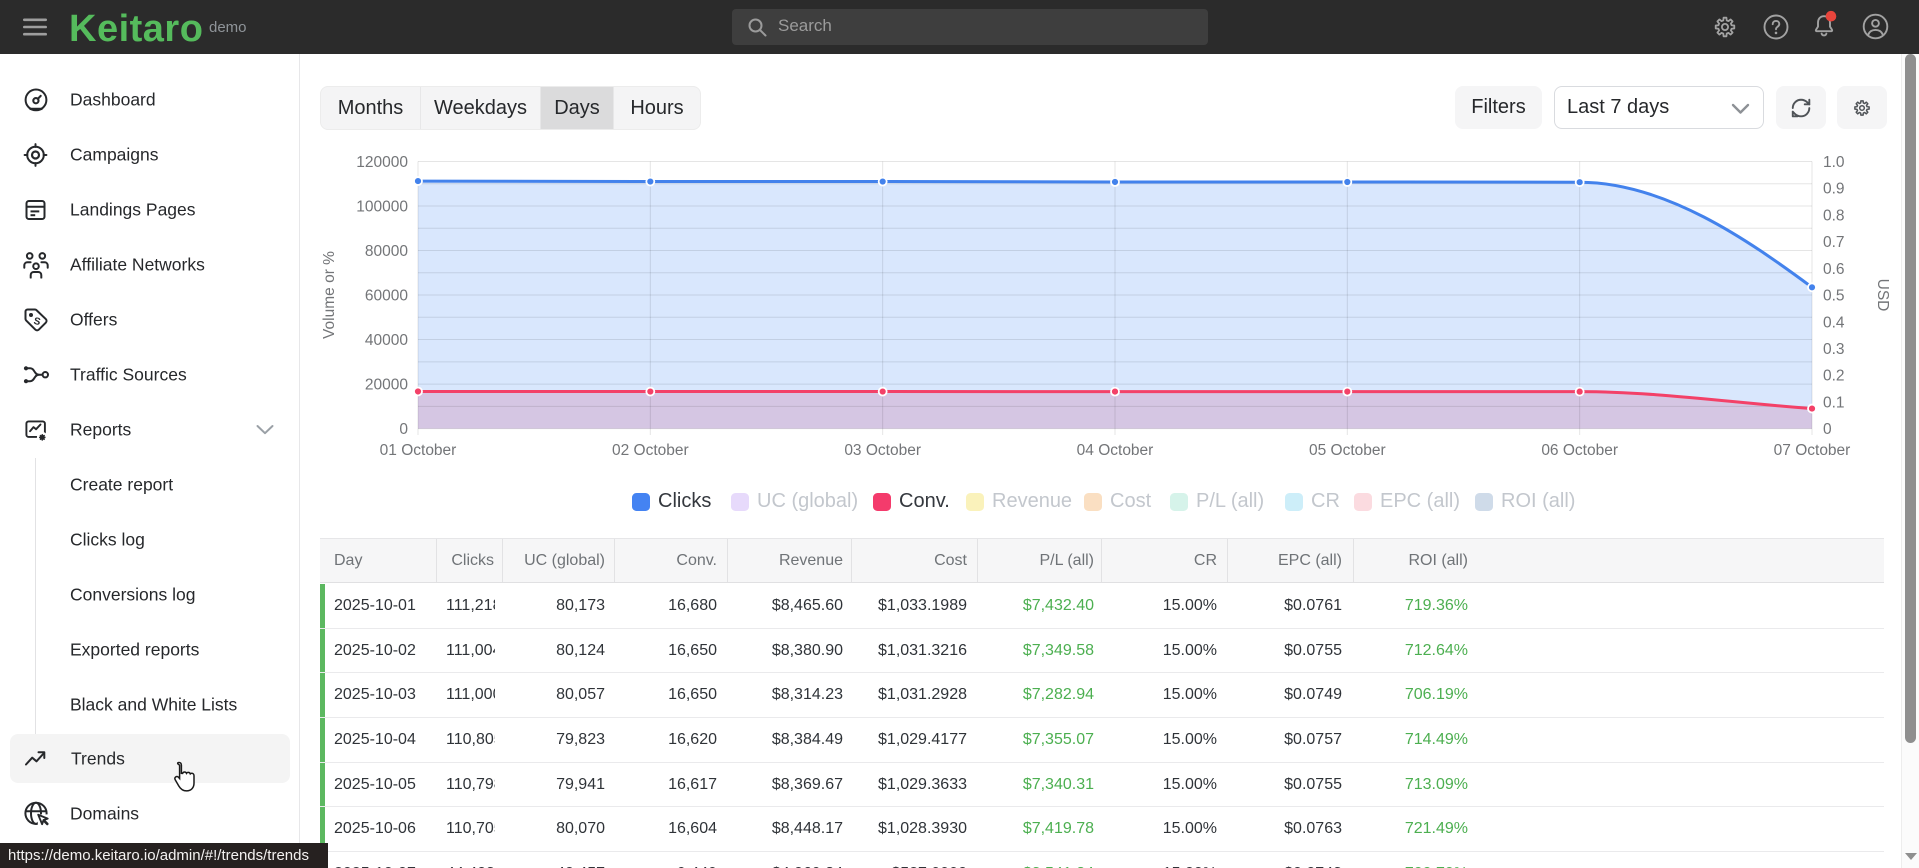 This screenshot has width=1919, height=868. Describe the element at coordinates (36, 321) in the screenshot. I see `svg-text: S` at that location.